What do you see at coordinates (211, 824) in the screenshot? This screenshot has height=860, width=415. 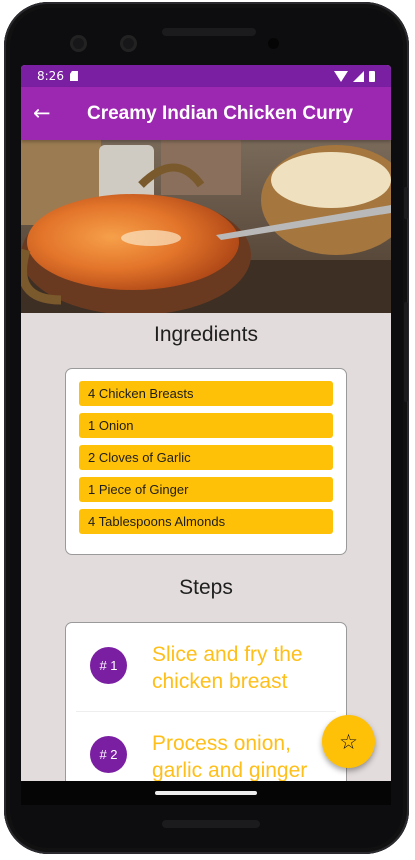 I see `bottom-speaker` at bounding box center [211, 824].